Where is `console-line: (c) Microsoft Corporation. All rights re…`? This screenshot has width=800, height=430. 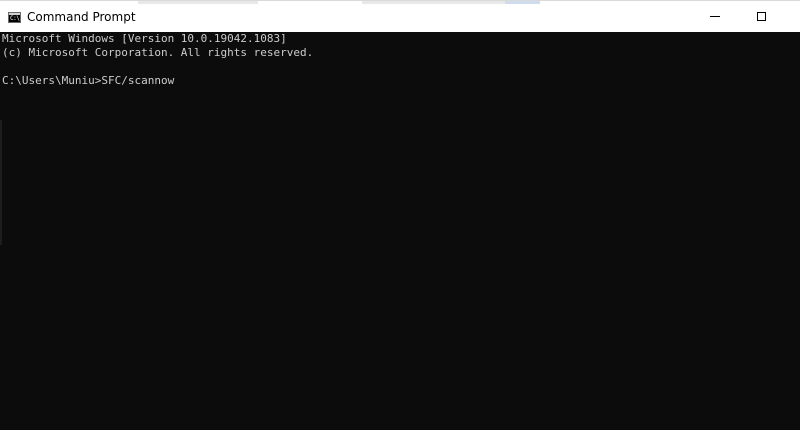
console-line: (c) Microsoft Corporation. All rights re… is located at coordinates (158, 52).